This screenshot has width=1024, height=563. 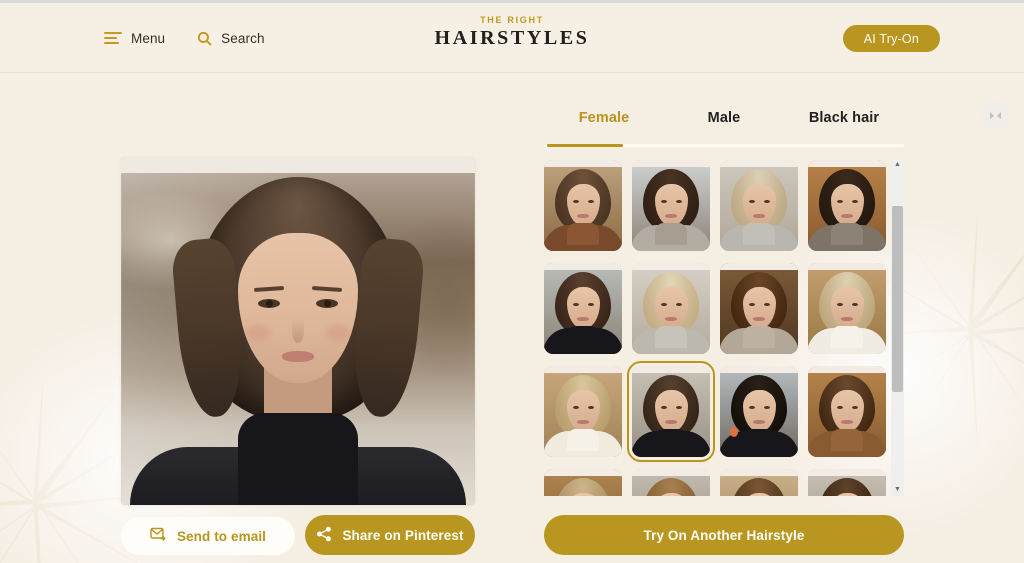 What do you see at coordinates (847, 411) in the screenshot?
I see `hairstyle-thumbnail-brown-sleek-pixie` at bounding box center [847, 411].